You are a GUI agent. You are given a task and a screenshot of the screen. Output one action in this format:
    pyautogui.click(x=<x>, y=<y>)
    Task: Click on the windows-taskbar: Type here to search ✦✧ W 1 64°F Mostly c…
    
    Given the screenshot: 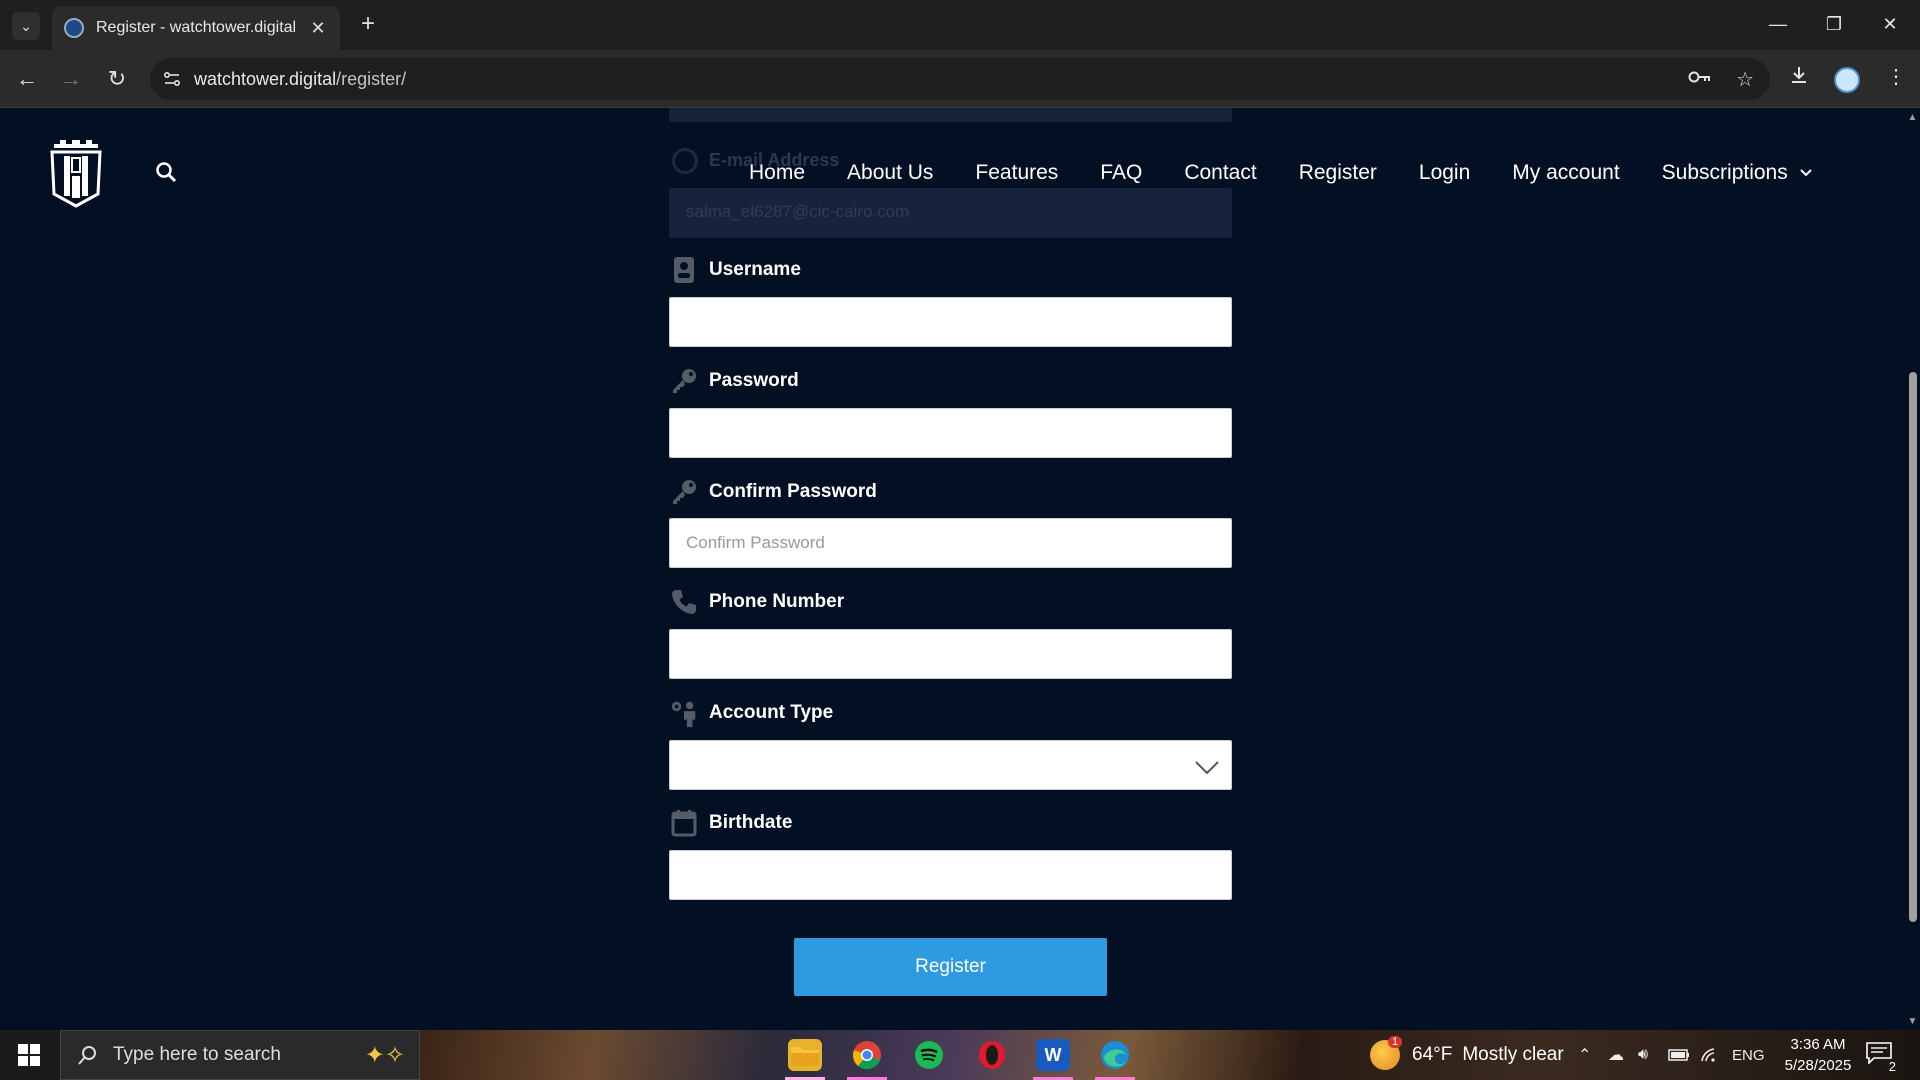 What is the action you would take?
    pyautogui.click(x=960, y=1055)
    